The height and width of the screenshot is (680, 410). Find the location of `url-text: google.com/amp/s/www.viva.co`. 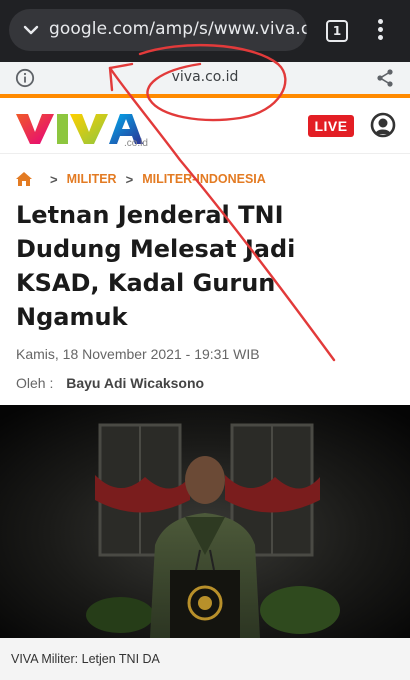

url-text: google.com/amp/s/www.viva.co is located at coordinates (178, 29).